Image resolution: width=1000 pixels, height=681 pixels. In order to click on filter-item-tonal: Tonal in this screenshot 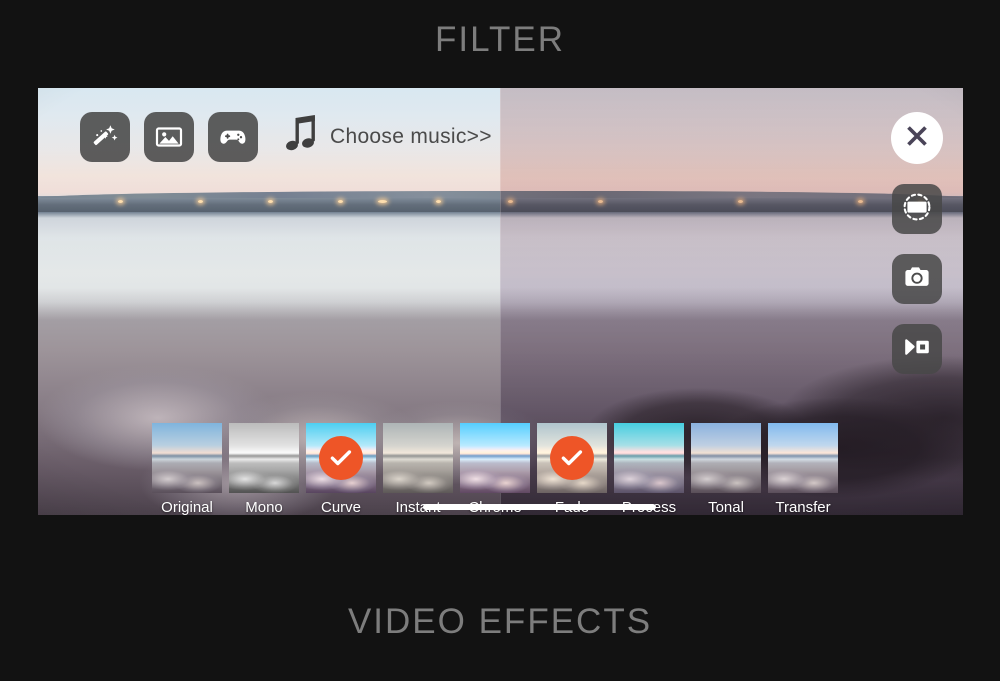, I will do `click(726, 469)`.